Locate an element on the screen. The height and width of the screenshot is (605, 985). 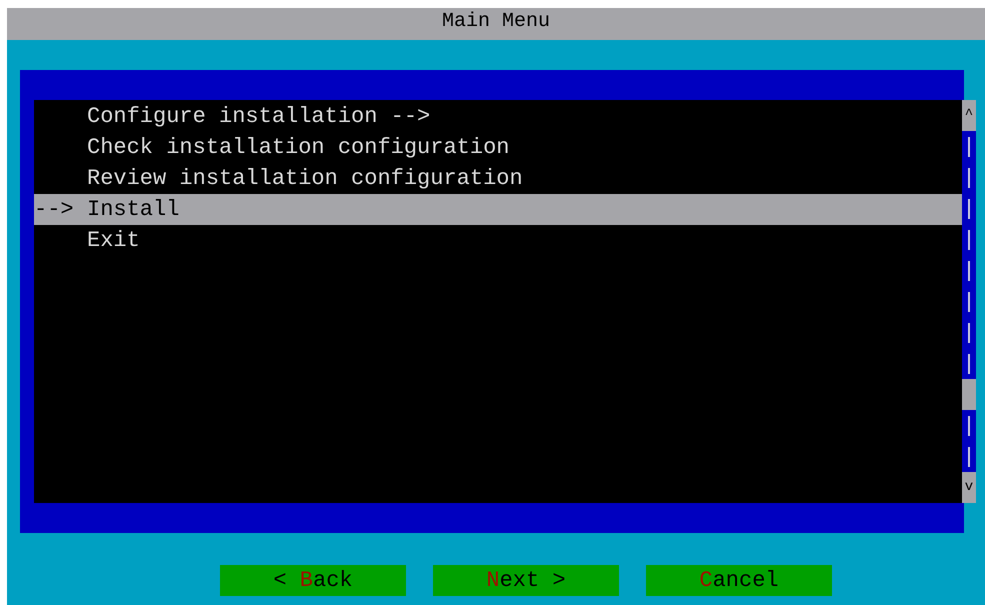
menu-item: Install is located at coordinates (524, 209).